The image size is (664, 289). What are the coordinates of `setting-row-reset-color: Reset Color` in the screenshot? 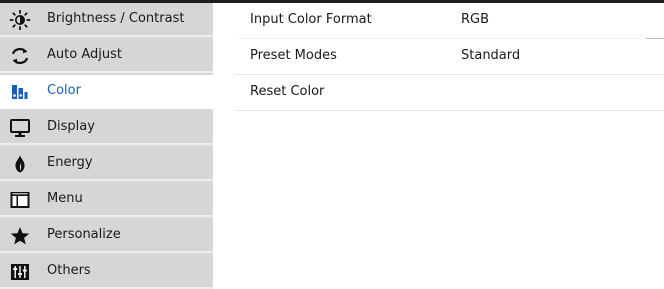 It's located at (449, 93).